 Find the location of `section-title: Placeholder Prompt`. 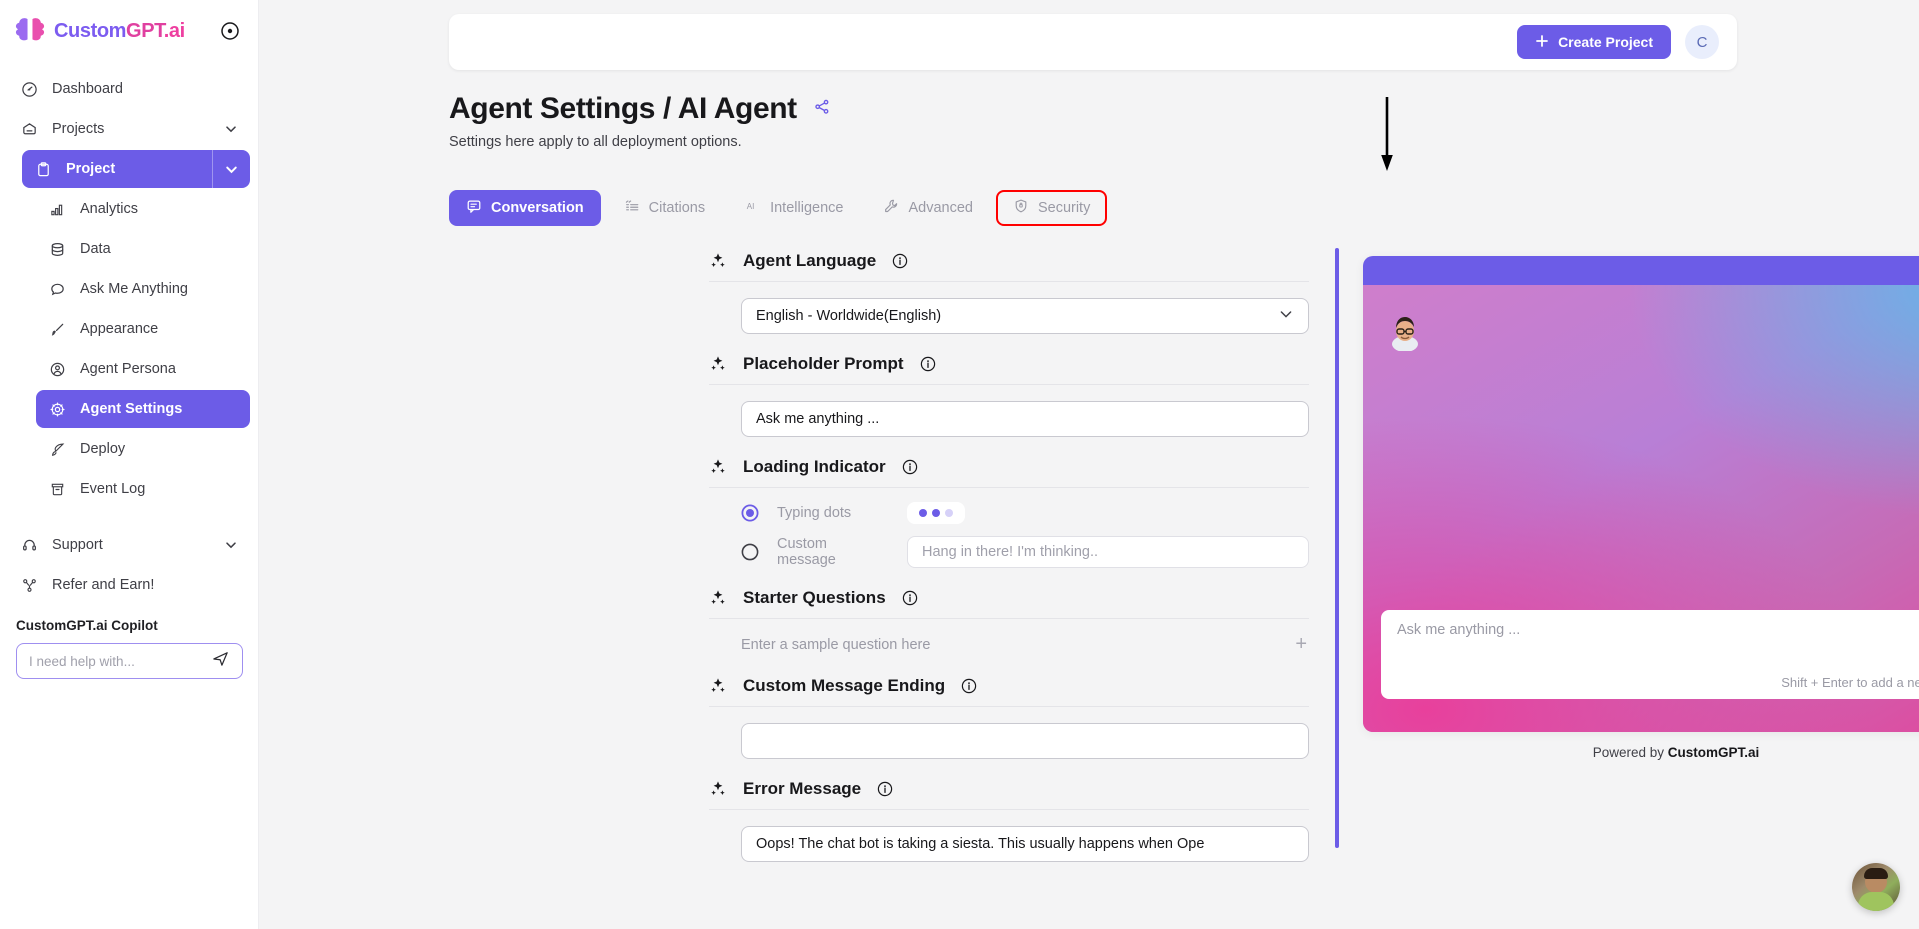

section-title: Placeholder Prompt is located at coordinates (823, 363).